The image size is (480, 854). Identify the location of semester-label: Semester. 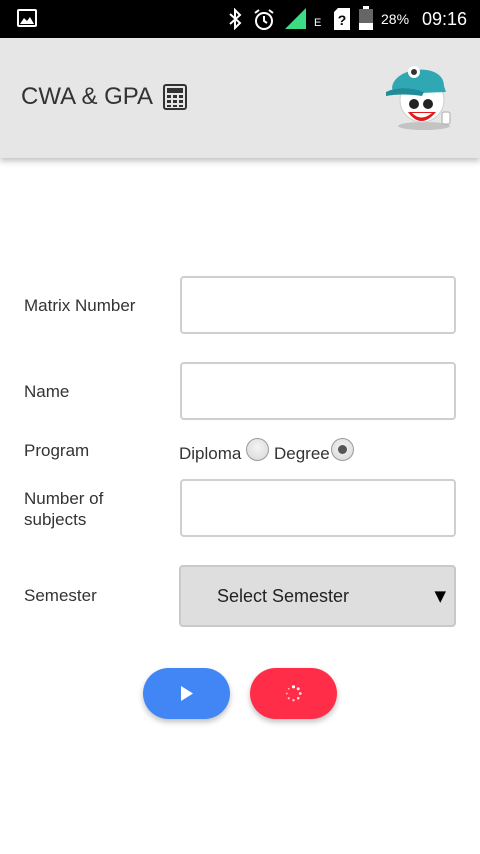
(60, 595).